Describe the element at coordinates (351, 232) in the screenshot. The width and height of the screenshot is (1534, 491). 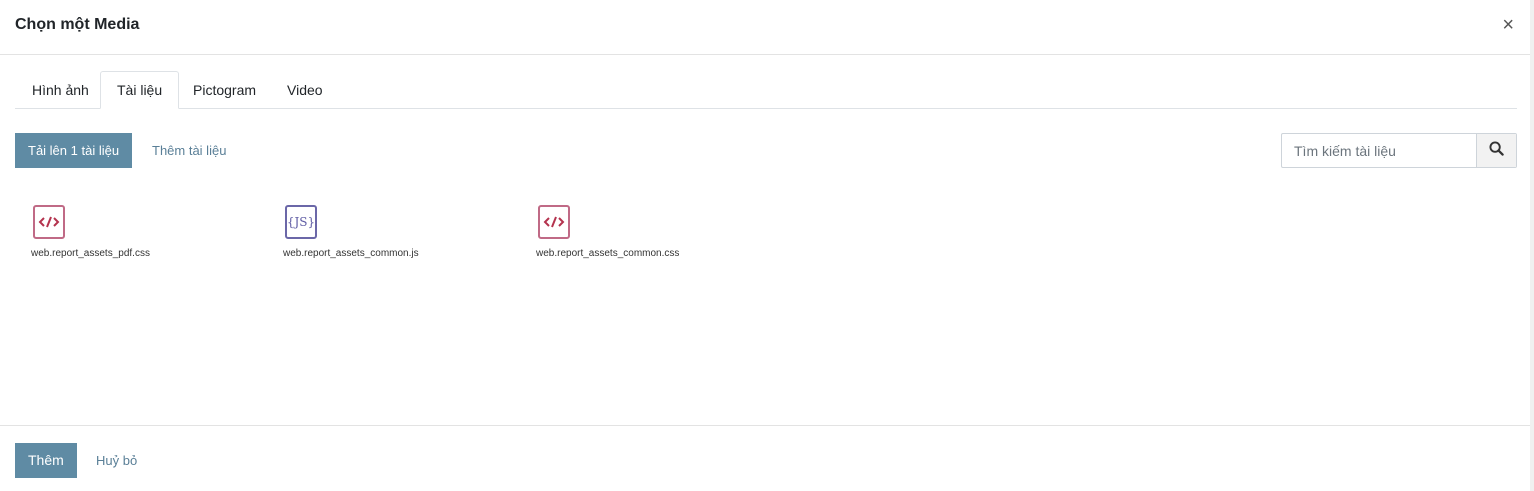
I see `file-item: {JS} web.report_assets_common.js` at that location.